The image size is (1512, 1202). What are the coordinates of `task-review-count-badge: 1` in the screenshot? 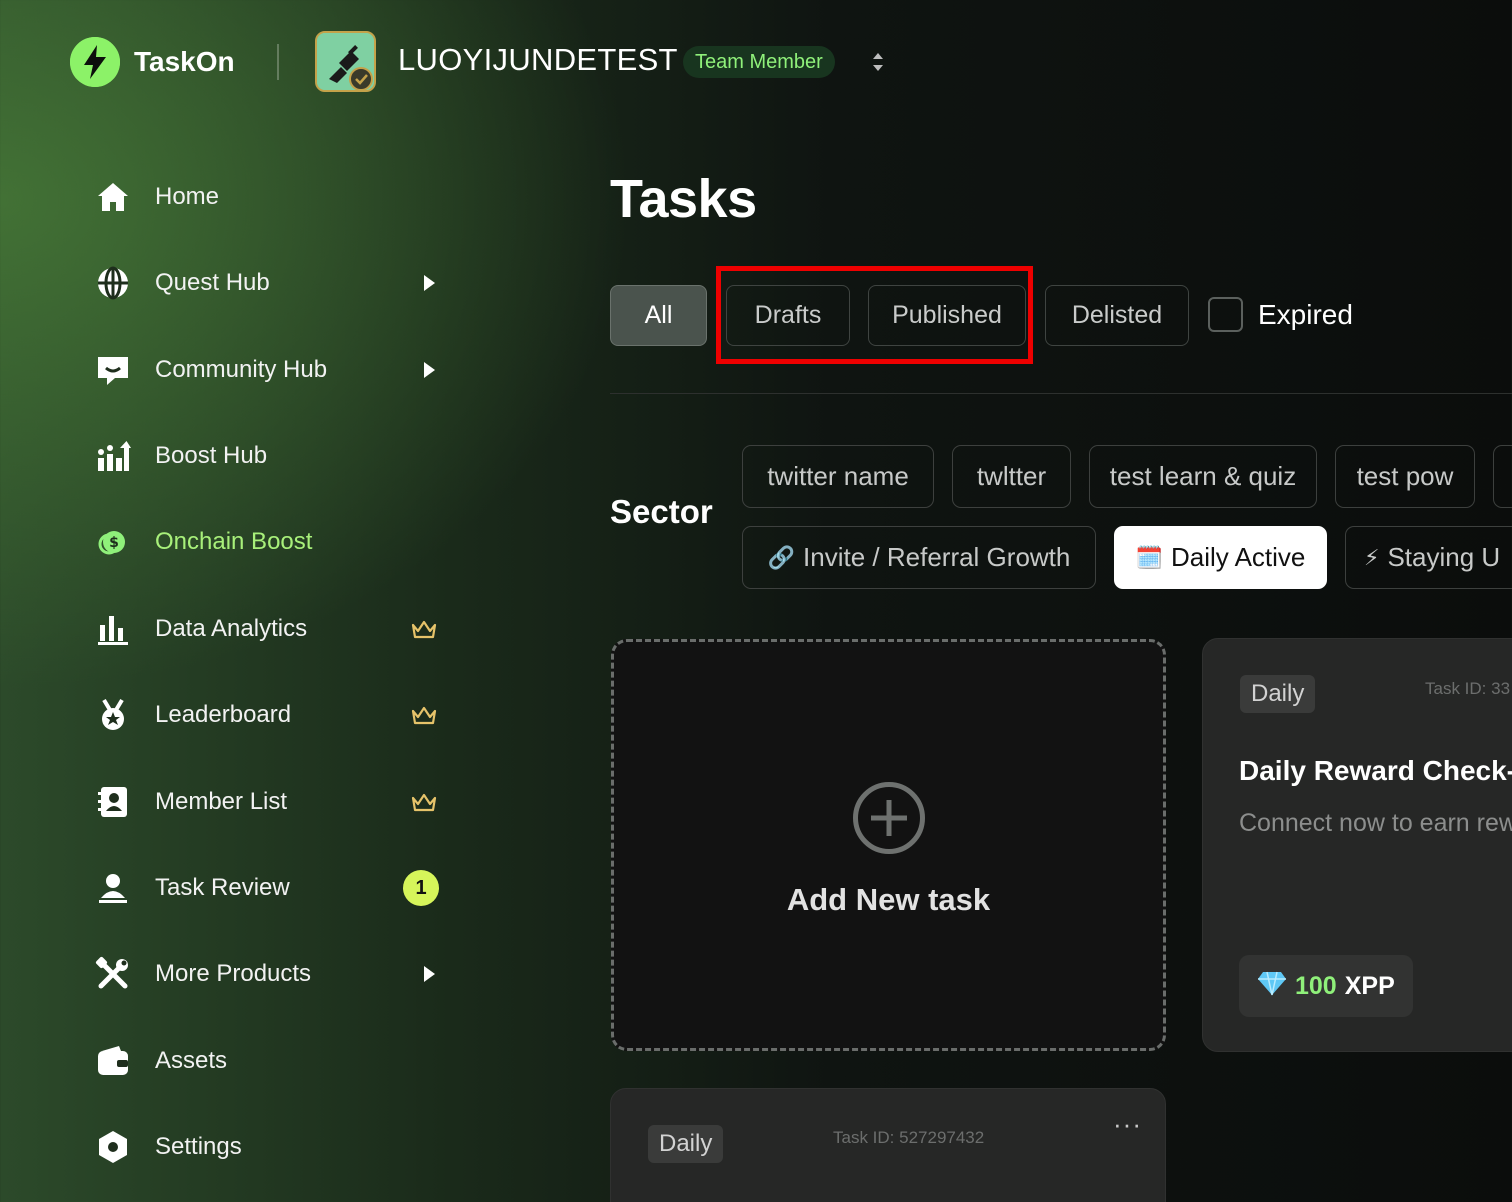 It's located at (421, 888).